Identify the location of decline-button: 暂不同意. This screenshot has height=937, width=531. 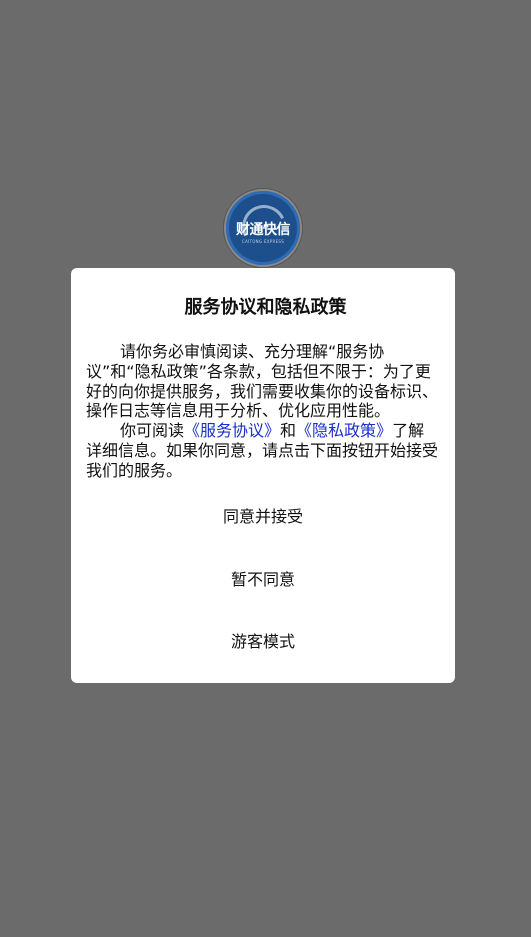
(263, 580).